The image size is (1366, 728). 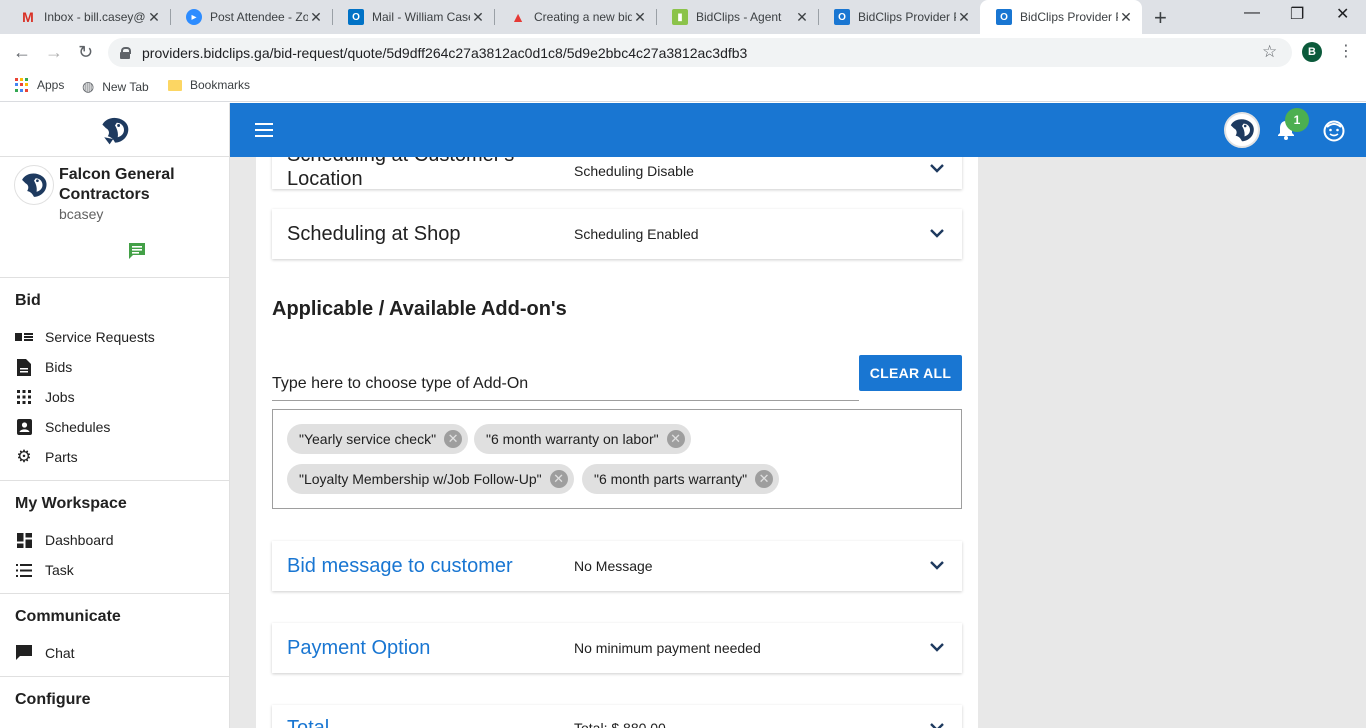 What do you see at coordinates (137, 251) in the screenshot?
I see `chat-bubble-icon` at bounding box center [137, 251].